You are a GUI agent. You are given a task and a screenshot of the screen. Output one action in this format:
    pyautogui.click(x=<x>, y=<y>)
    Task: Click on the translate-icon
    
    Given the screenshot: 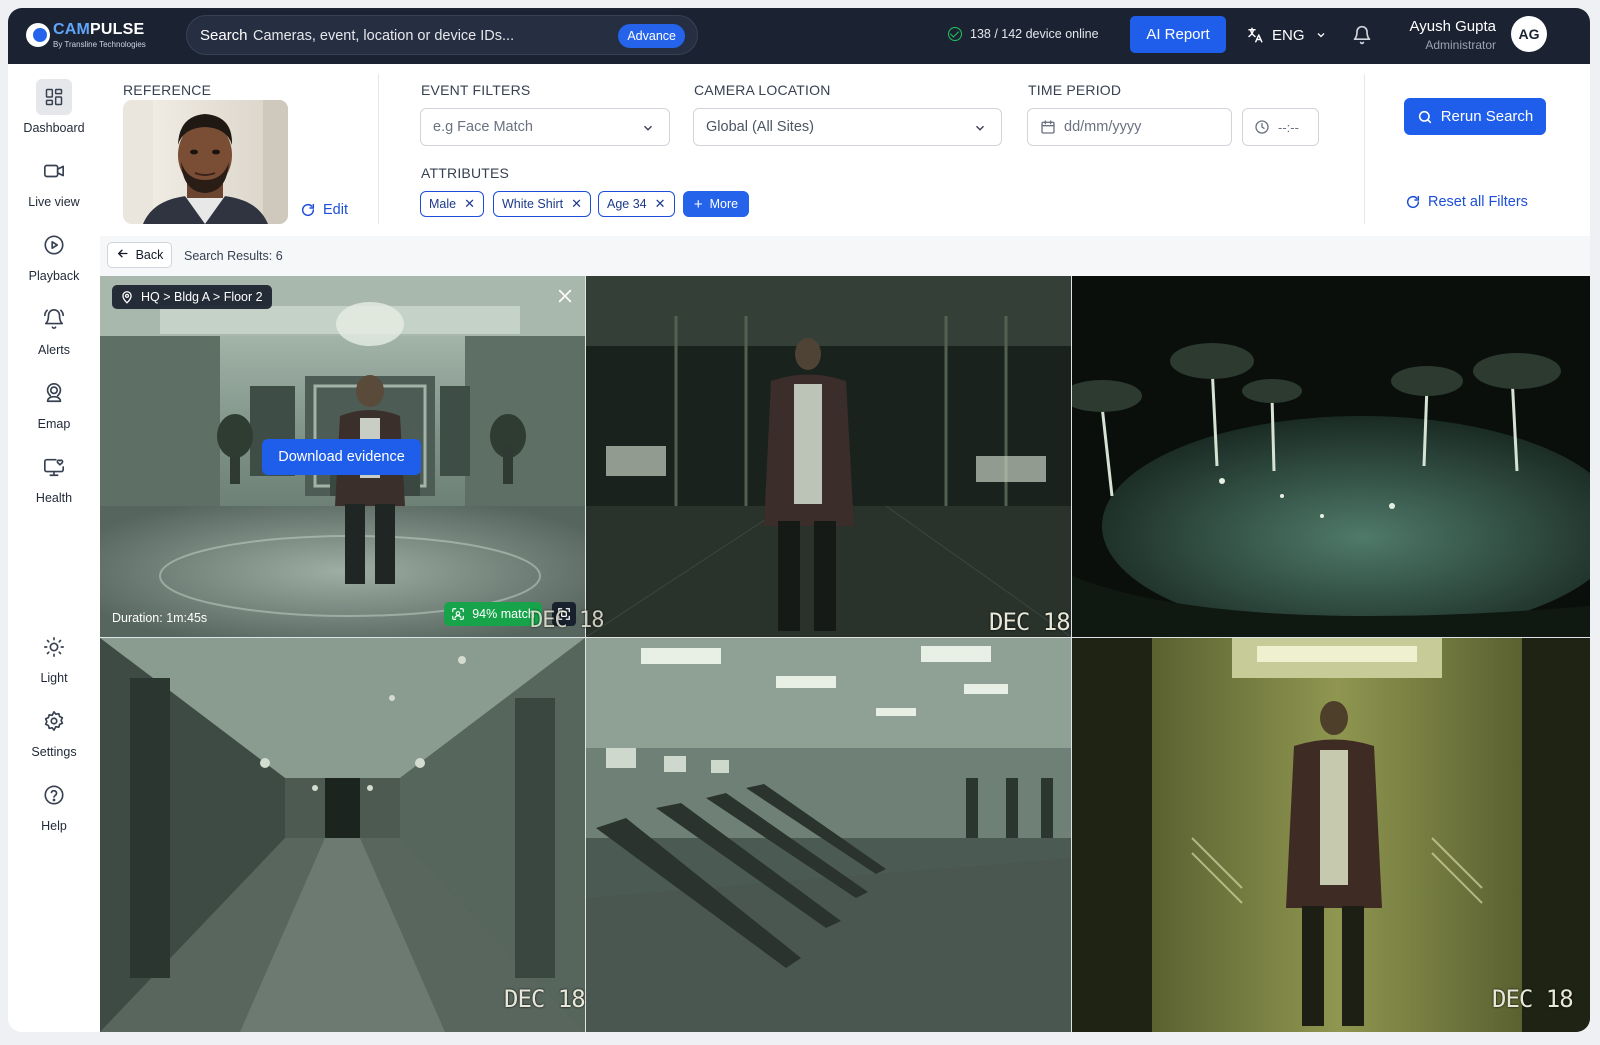 What is the action you would take?
    pyautogui.click(x=1255, y=35)
    